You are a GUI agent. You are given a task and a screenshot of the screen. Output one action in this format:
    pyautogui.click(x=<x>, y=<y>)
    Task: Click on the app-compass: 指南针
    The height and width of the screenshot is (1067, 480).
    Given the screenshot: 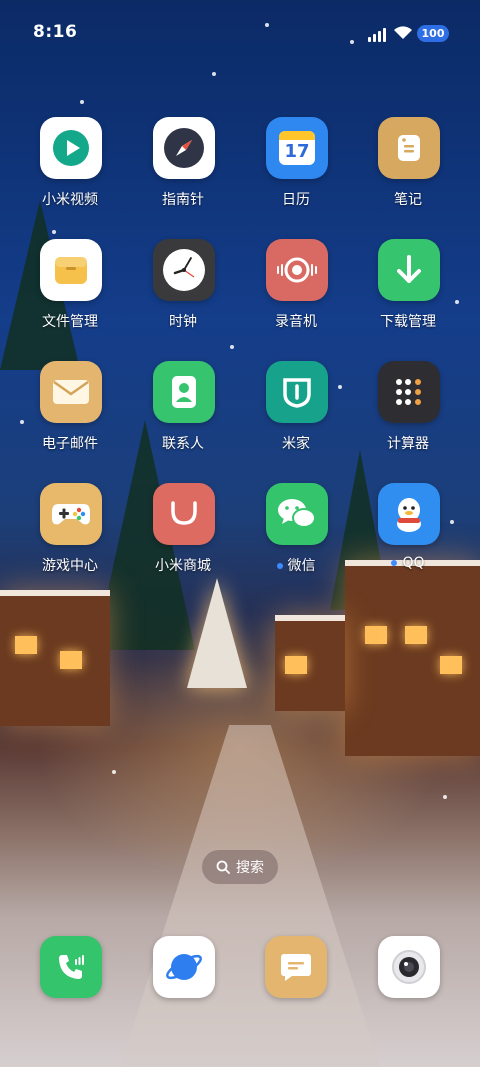 What is the action you would take?
    pyautogui.click(x=183, y=173)
    